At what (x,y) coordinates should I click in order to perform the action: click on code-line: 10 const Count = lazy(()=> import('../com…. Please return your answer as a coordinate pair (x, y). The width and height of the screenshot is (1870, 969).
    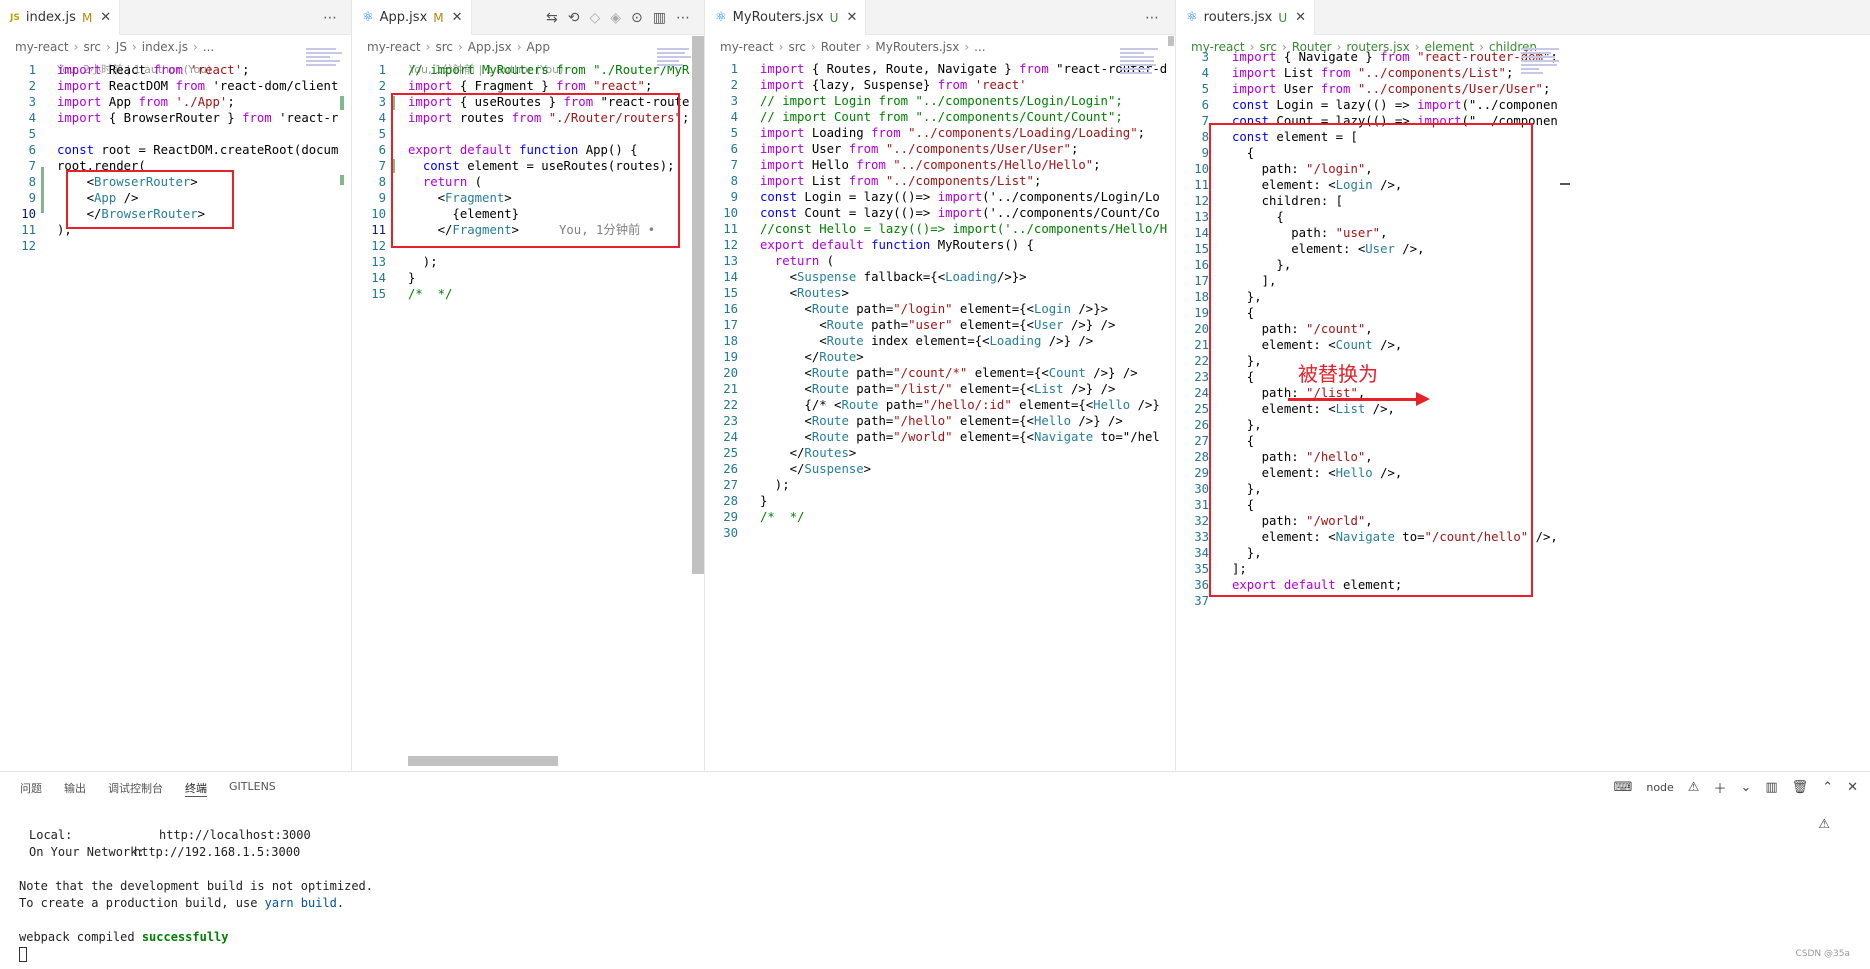
    Looking at the image, I should click on (940, 213).